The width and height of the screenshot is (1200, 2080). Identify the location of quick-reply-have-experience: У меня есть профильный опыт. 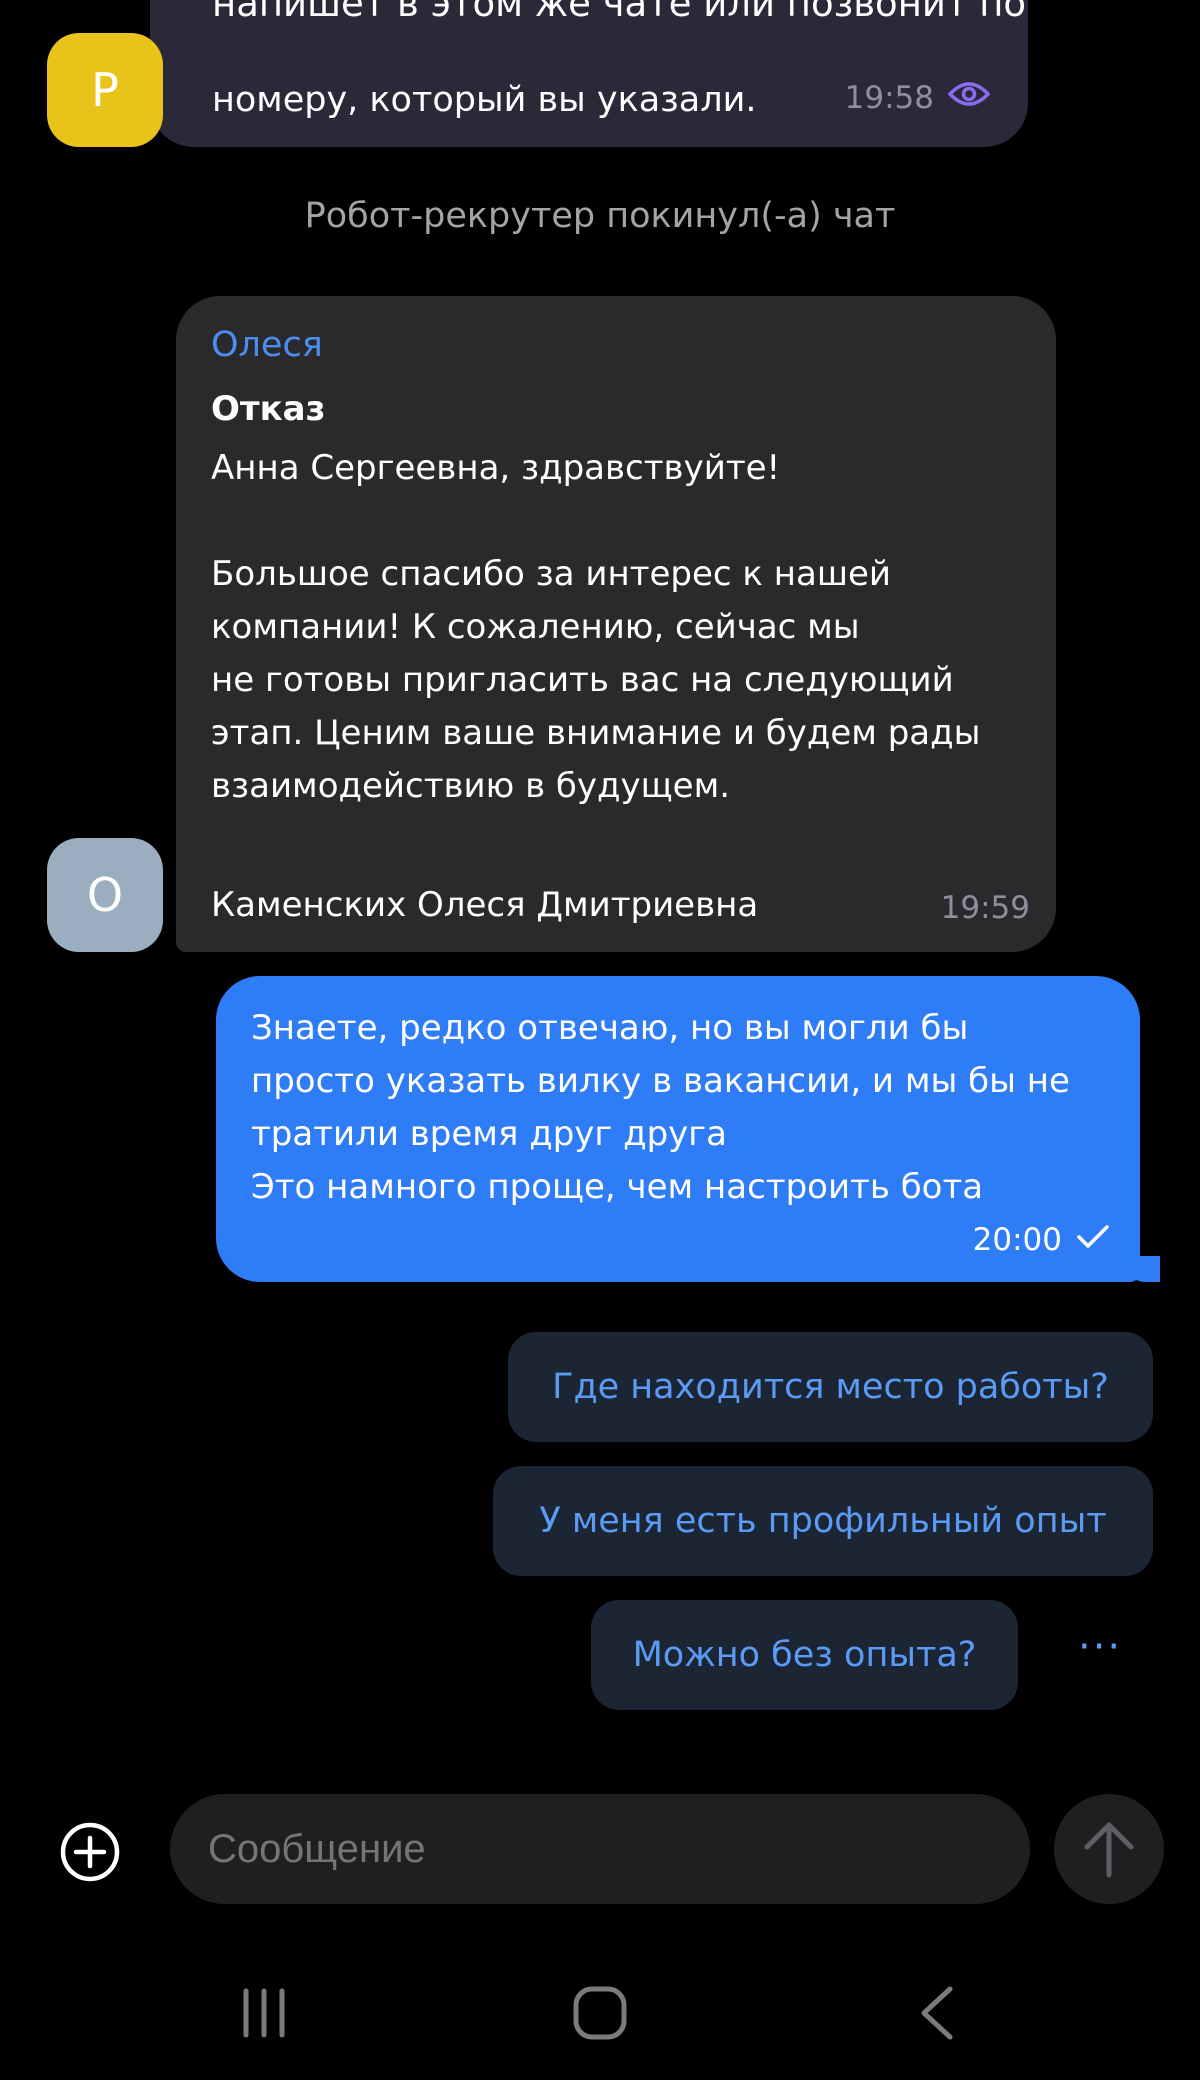
(823, 1521).